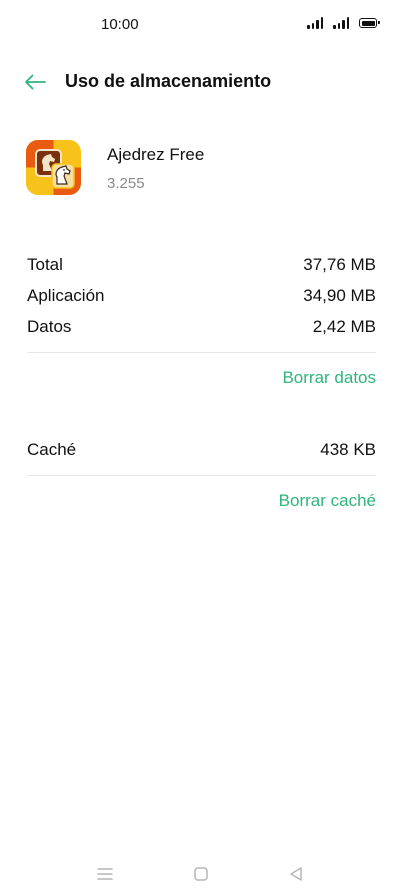 This screenshot has width=403, height=896. I want to click on clear-cache-button: Borrar caché, so click(327, 501).